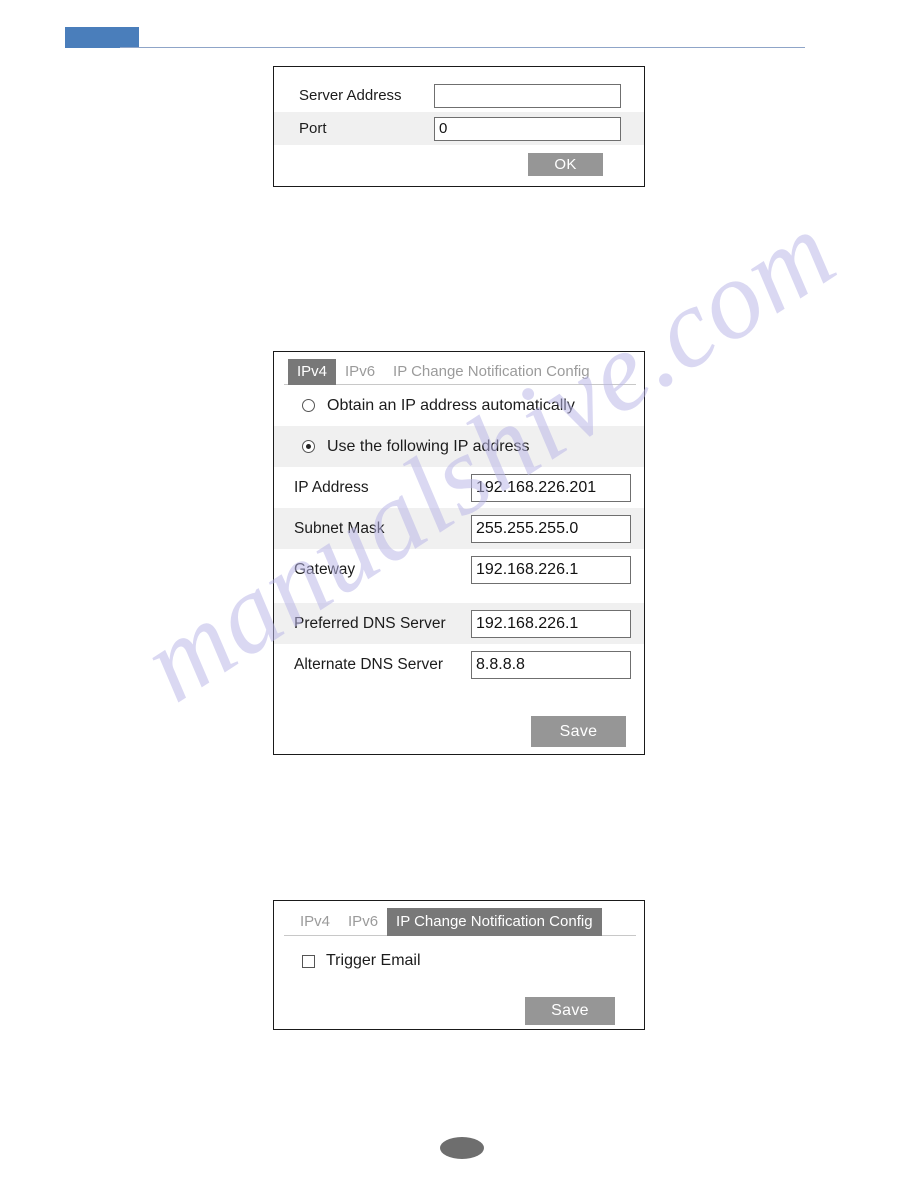  Describe the element at coordinates (491, 372) in the screenshot. I see `tab-ip-change-notification-config: IP Change Notification Config` at that location.